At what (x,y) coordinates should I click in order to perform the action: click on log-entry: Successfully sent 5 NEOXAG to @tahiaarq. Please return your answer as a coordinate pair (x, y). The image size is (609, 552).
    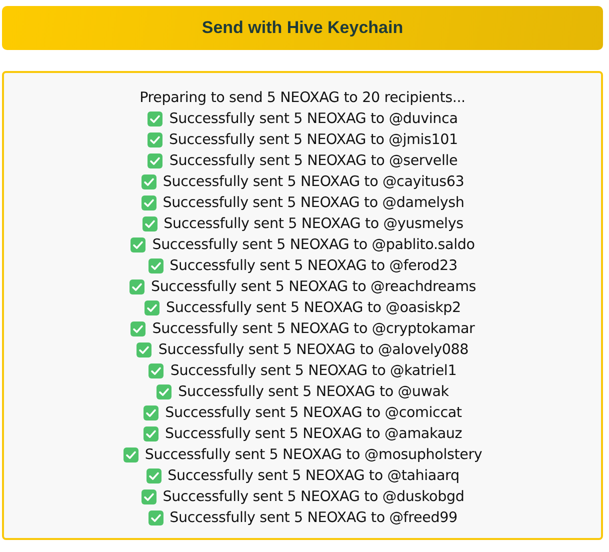
    Looking at the image, I should click on (314, 476).